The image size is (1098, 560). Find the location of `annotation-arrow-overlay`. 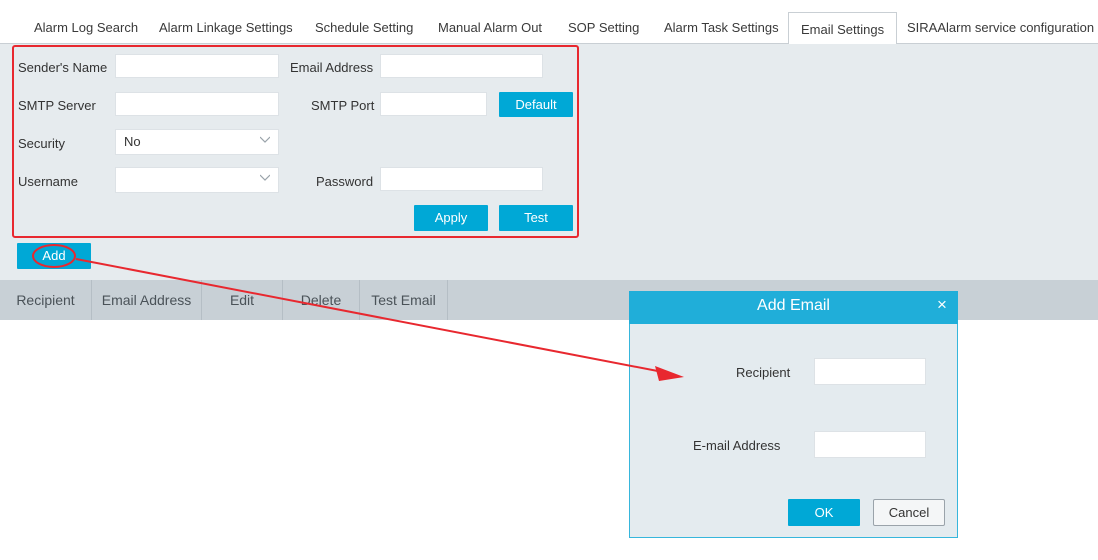

annotation-arrow-overlay is located at coordinates (358, 312).